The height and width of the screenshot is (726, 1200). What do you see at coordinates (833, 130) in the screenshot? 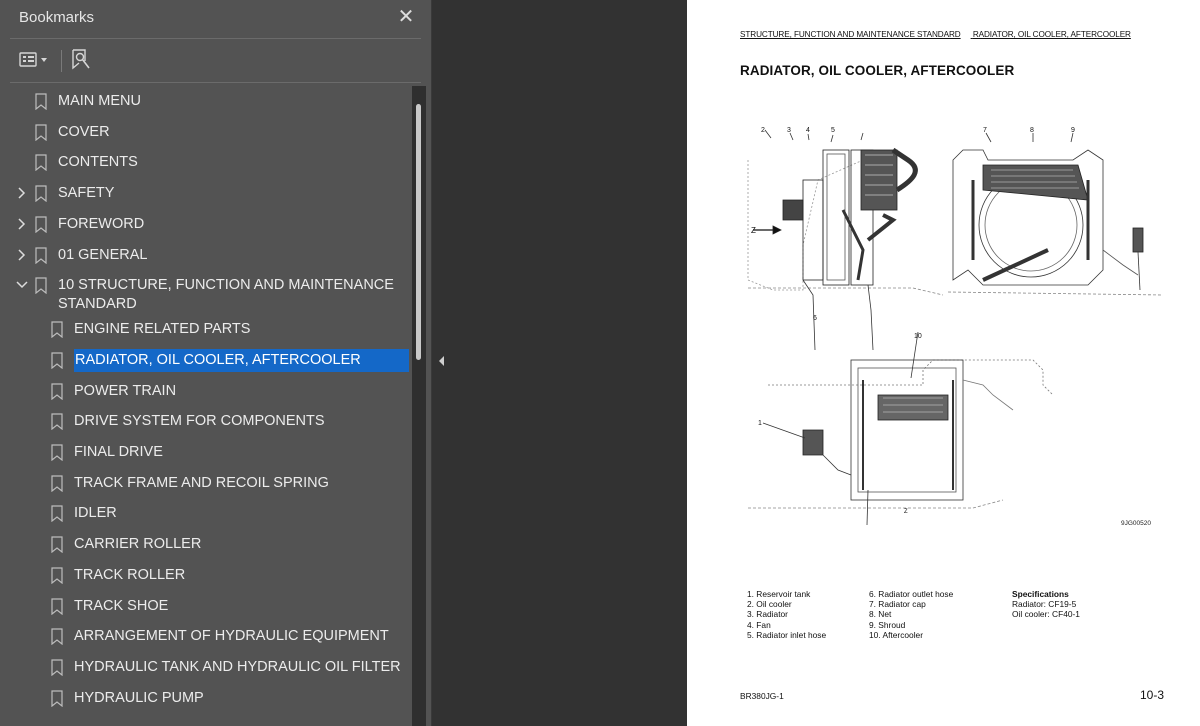
I see `callout-5: 5` at bounding box center [833, 130].